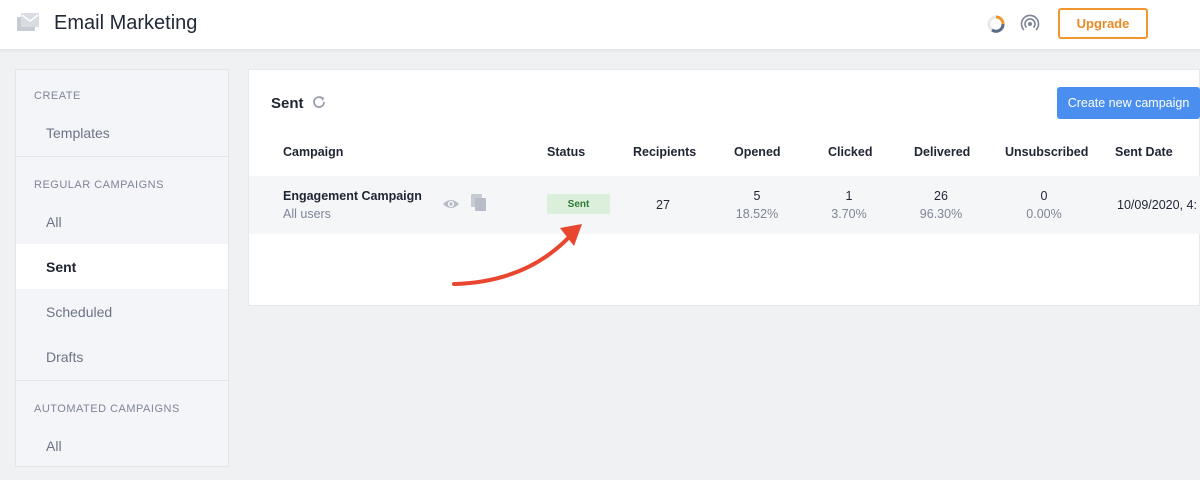 The width and height of the screenshot is (1200, 480). What do you see at coordinates (451, 204) in the screenshot?
I see `eye-icon` at bounding box center [451, 204].